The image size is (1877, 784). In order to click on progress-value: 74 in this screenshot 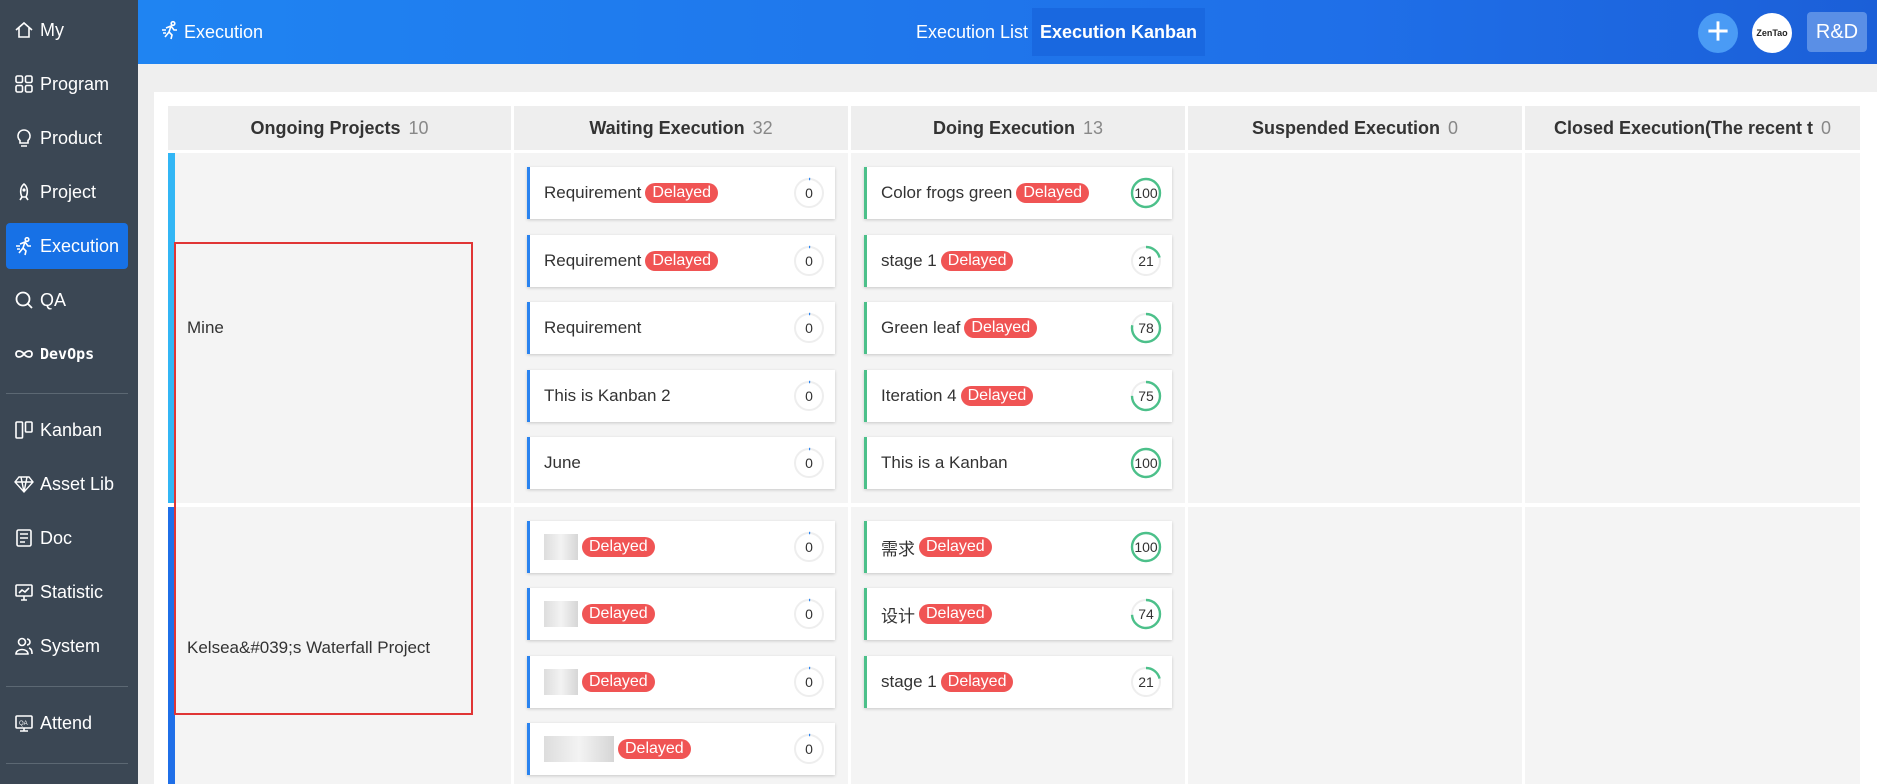, I will do `click(1146, 614)`.